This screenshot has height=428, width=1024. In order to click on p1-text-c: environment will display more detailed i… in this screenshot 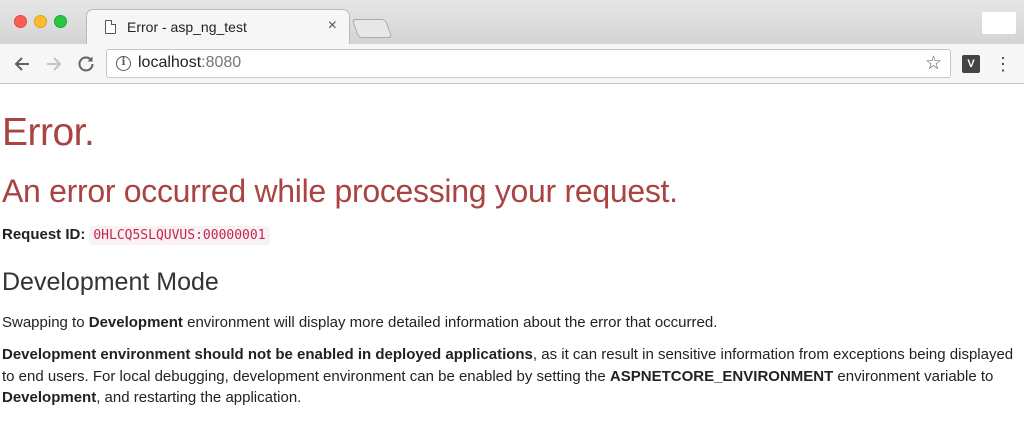, I will do `click(450, 322)`.